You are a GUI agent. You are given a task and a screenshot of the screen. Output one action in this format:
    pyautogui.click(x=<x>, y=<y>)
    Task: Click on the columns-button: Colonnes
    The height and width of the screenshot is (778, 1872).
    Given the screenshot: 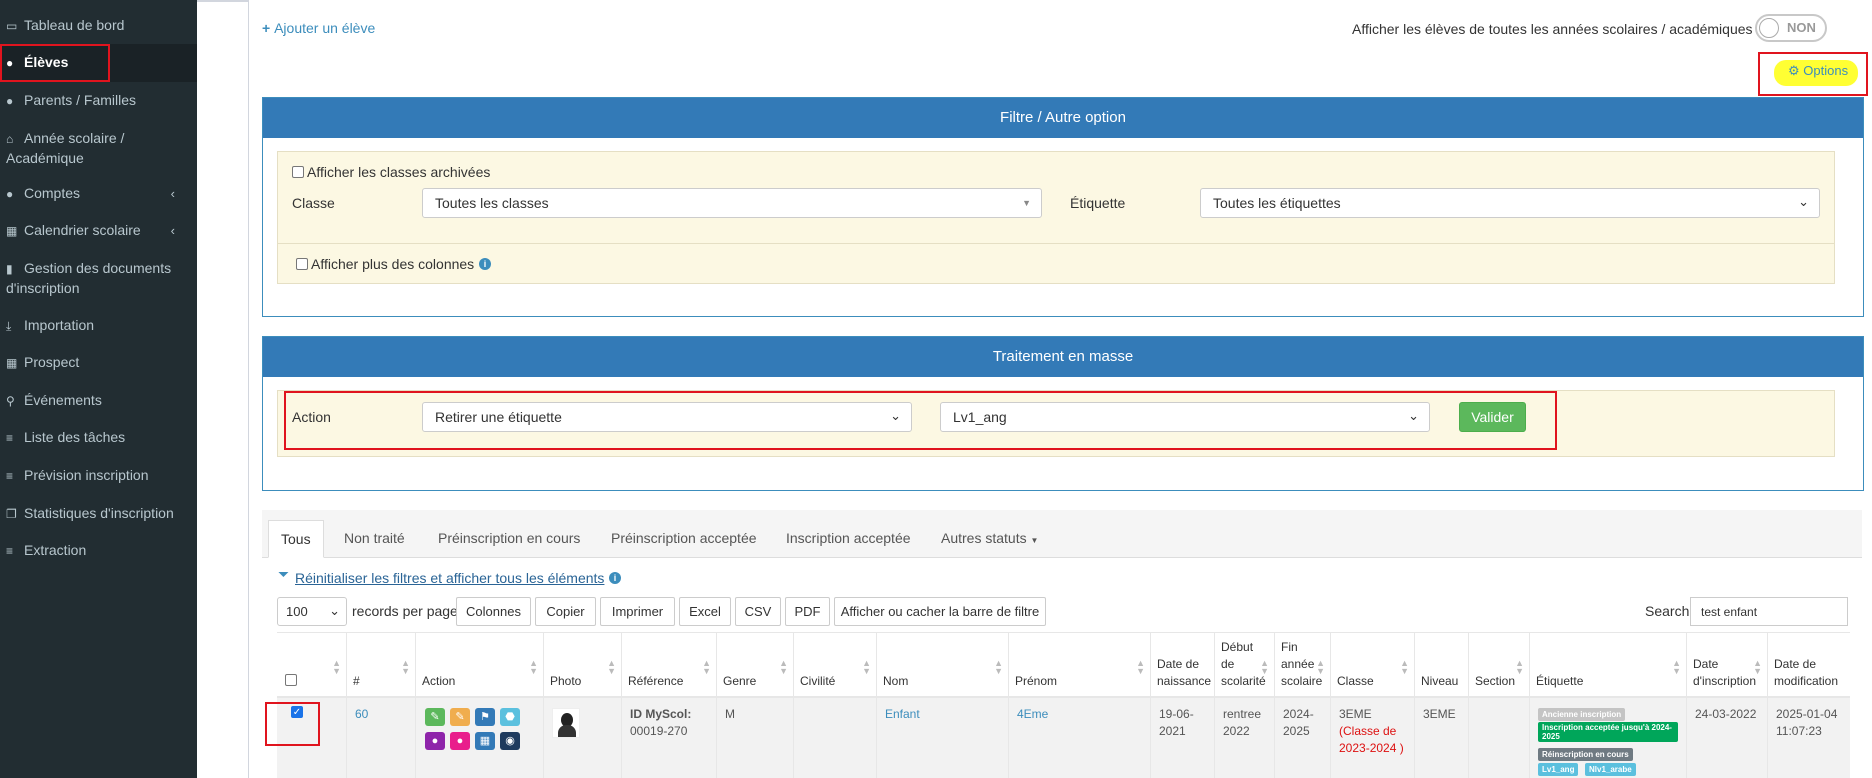 What is the action you would take?
    pyautogui.click(x=493, y=611)
    